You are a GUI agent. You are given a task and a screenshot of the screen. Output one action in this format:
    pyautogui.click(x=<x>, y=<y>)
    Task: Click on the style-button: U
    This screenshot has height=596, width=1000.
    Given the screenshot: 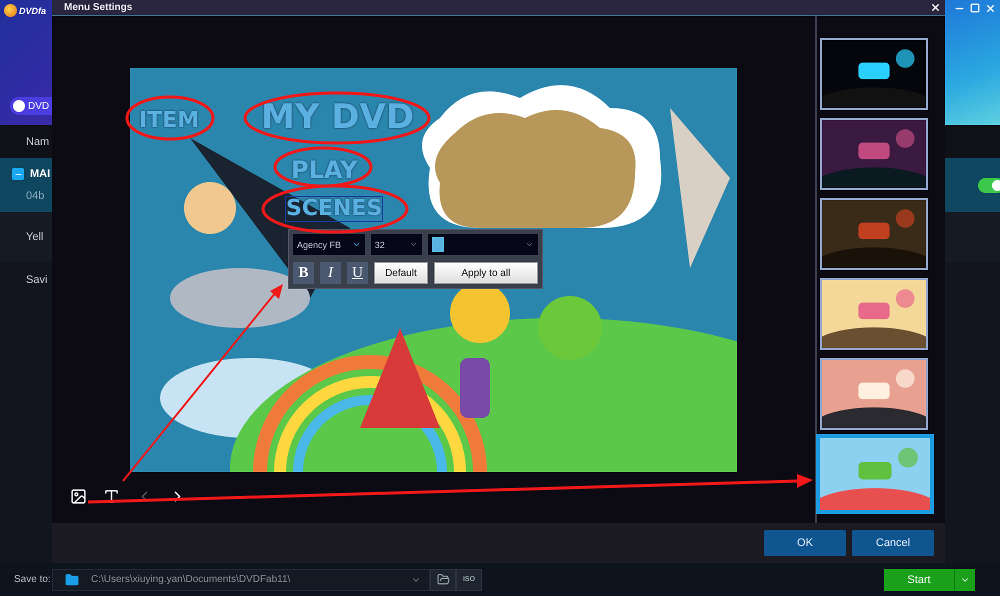 What is the action you would take?
    pyautogui.click(x=357, y=273)
    